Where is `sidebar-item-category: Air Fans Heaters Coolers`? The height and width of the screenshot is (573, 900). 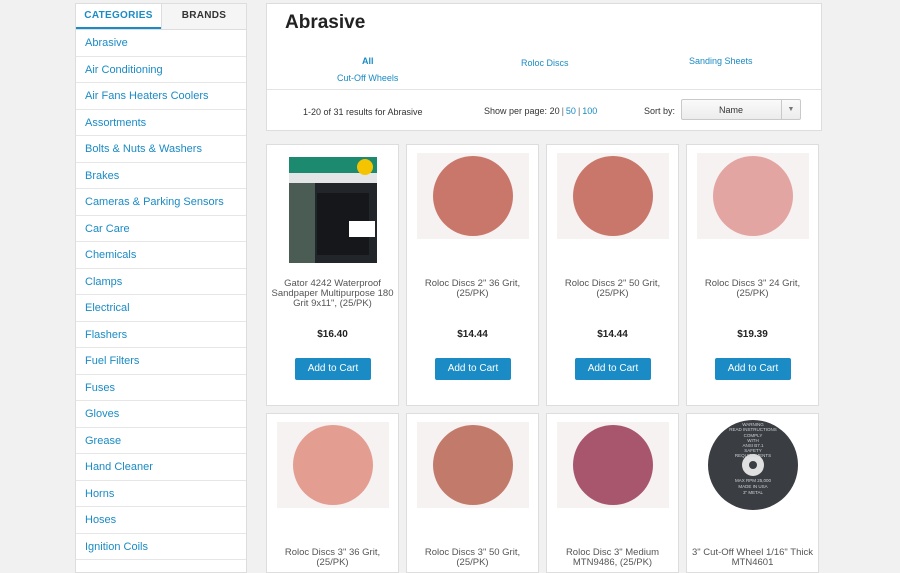 sidebar-item-category: Air Fans Heaters Coolers is located at coordinates (161, 96).